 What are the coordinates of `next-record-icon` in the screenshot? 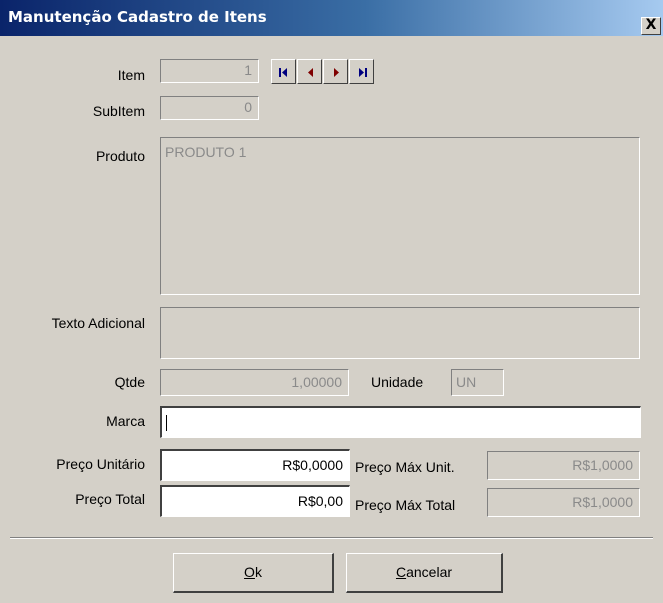 It's located at (336, 72).